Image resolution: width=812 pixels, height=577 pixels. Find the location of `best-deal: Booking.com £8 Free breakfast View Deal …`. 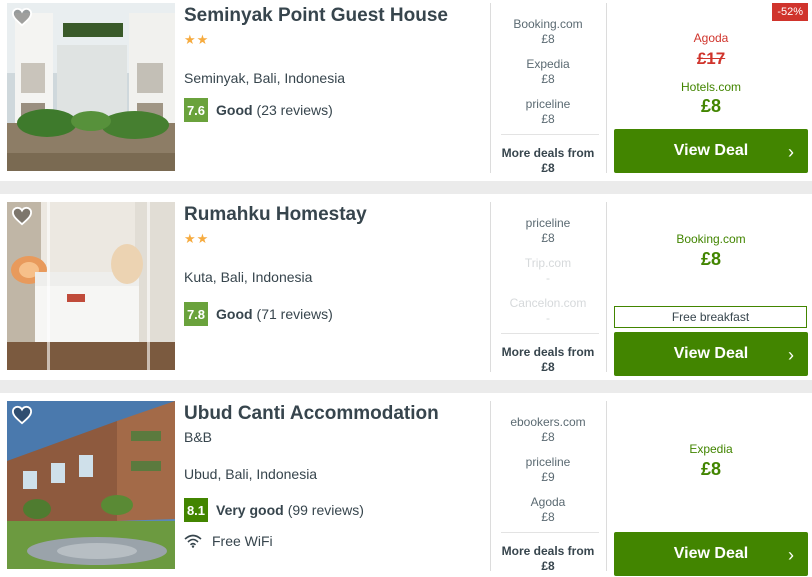

best-deal: Booking.com £8 Free breakfast View Deal … is located at coordinates (711, 289).